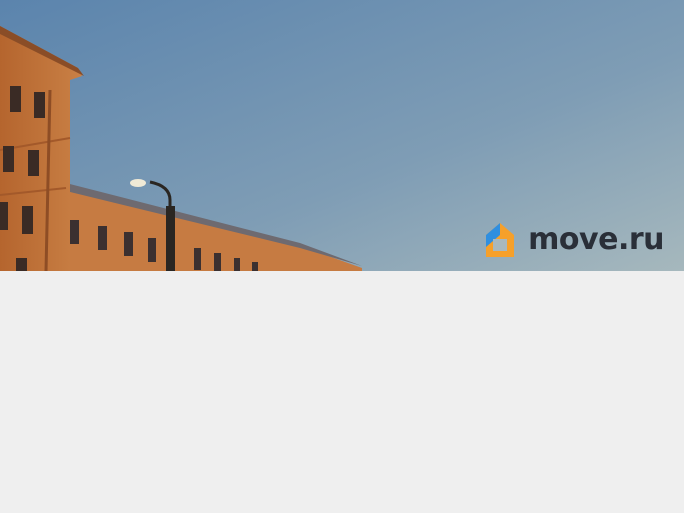 The width and height of the screenshot is (684, 513). What do you see at coordinates (500, 240) in the screenshot?
I see `house-icon` at bounding box center [500, 240].